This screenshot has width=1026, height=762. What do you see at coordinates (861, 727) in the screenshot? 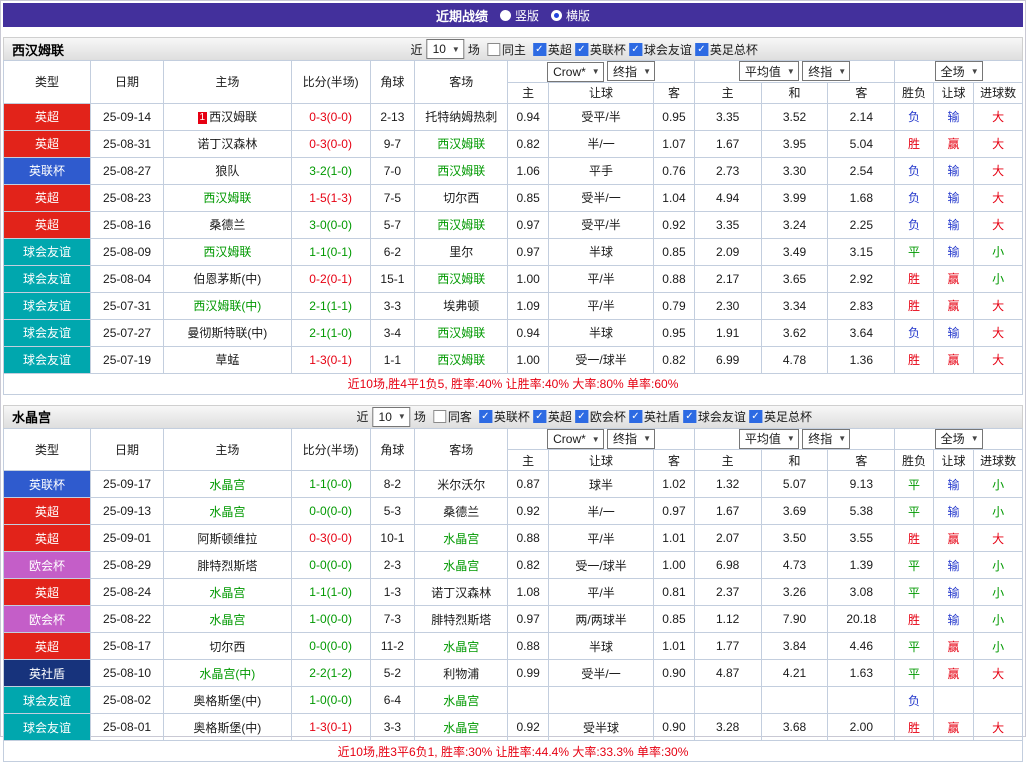
I see `avg-away-odds: 2.00` at bounding box center [861, 727].